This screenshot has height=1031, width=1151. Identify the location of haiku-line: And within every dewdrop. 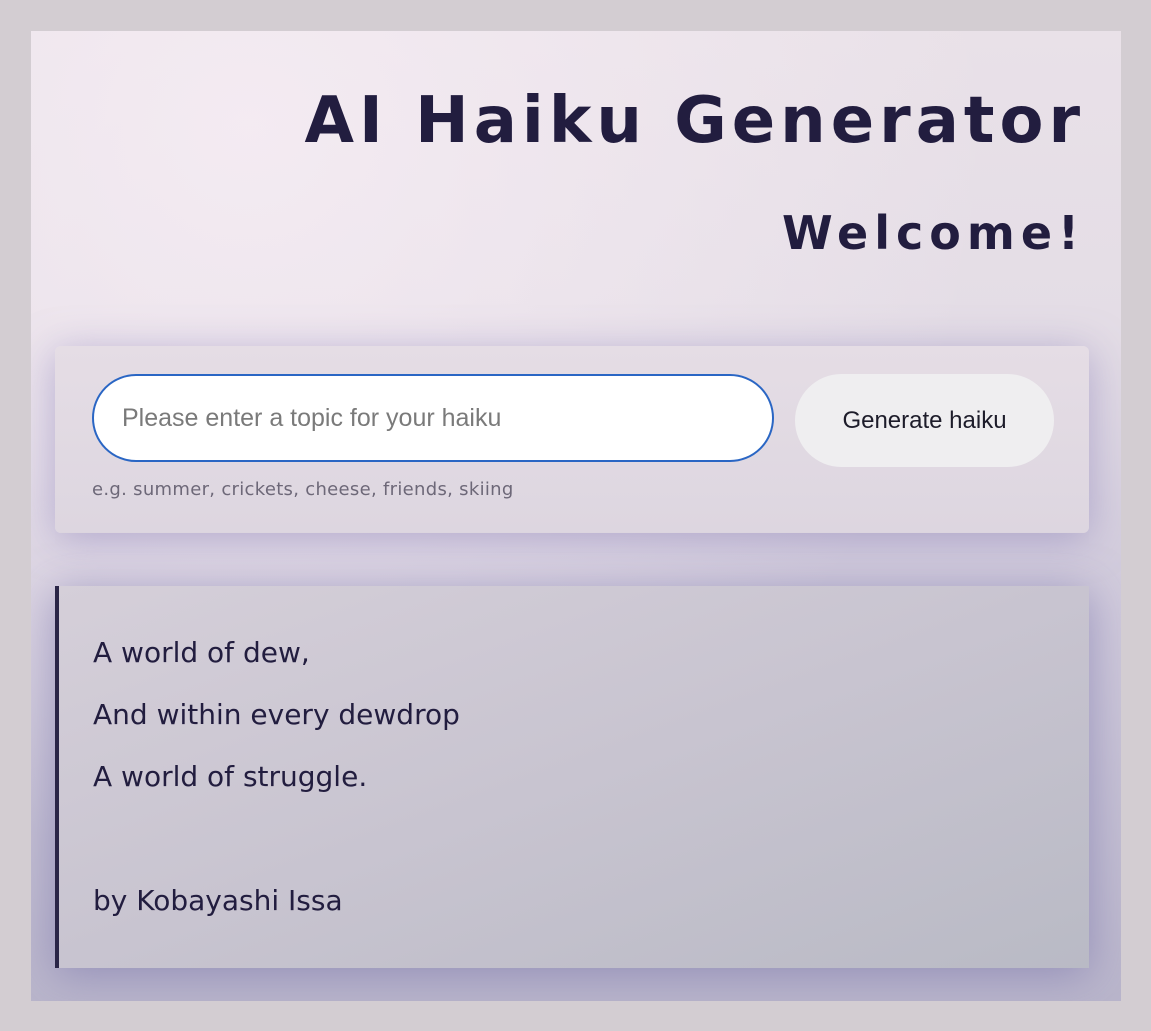
(276, 714).